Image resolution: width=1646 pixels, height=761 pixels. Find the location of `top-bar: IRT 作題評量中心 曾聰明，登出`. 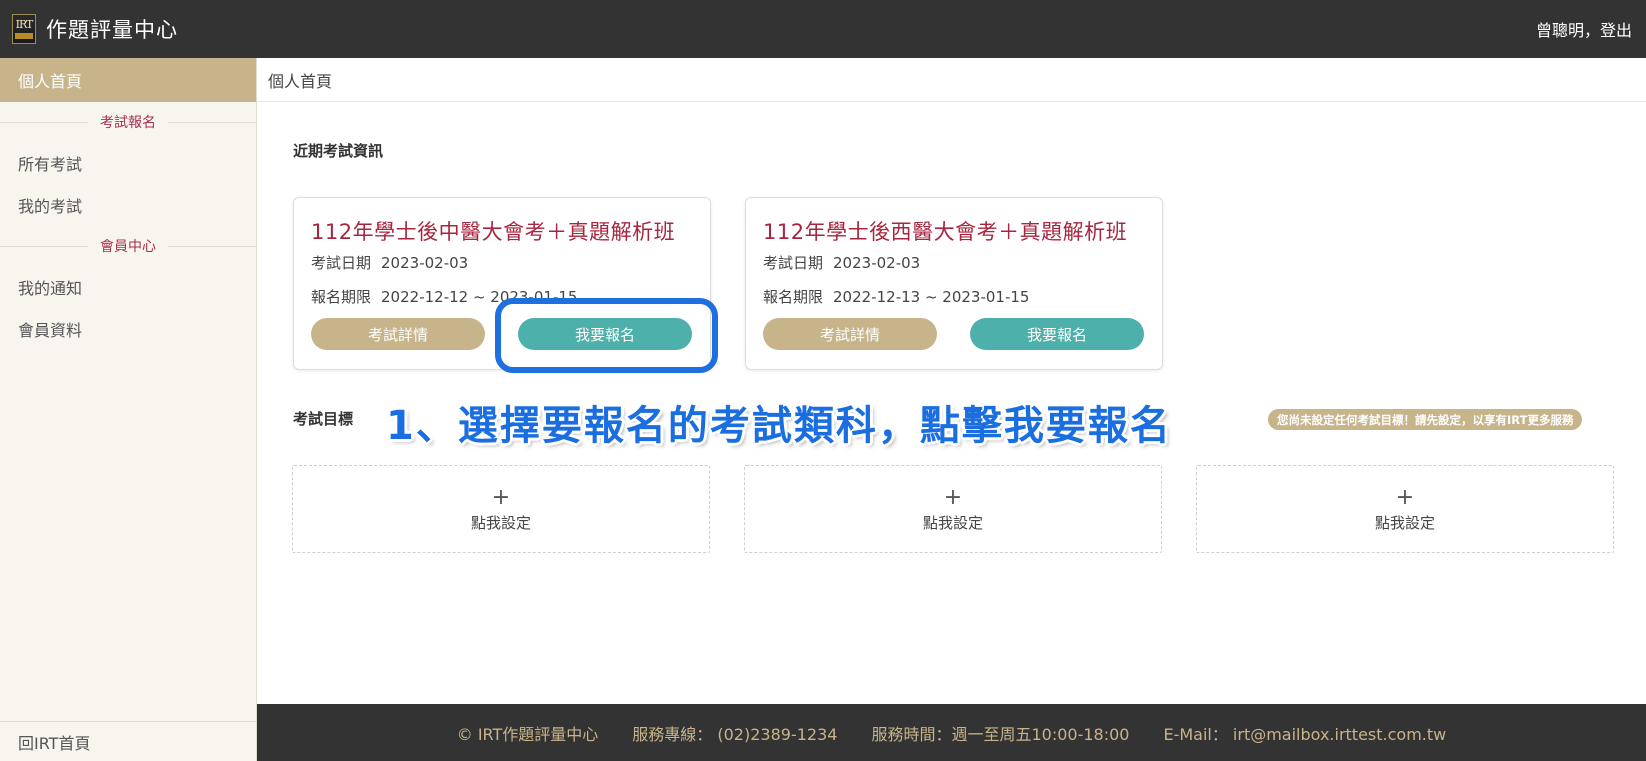

top-bar: IRT 作題評量中心 曾聰明，登出 is located at coordinates (823, 29).